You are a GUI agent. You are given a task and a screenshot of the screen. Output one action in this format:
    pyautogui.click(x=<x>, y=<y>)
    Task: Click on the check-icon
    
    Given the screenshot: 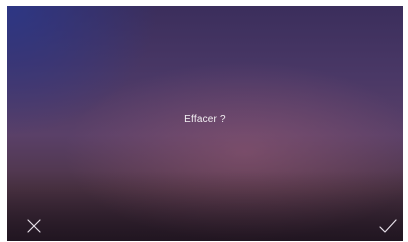 What is the action you would take?
    pyautogui.click(x=388, y=226)
    